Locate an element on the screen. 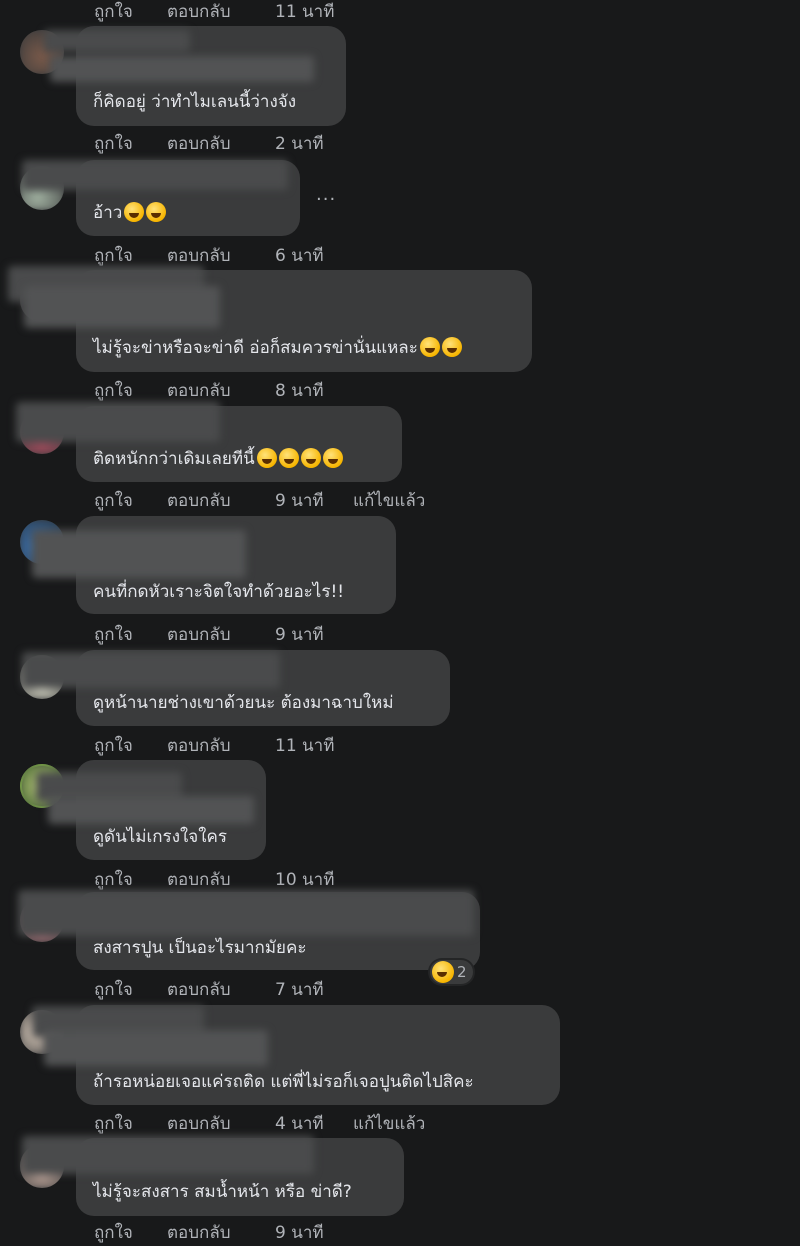 The image size is (800, 1246). comment-text-content: ติดหนักกว่าเดิมเลยทีนี้ is located at coordinates (174, 459).